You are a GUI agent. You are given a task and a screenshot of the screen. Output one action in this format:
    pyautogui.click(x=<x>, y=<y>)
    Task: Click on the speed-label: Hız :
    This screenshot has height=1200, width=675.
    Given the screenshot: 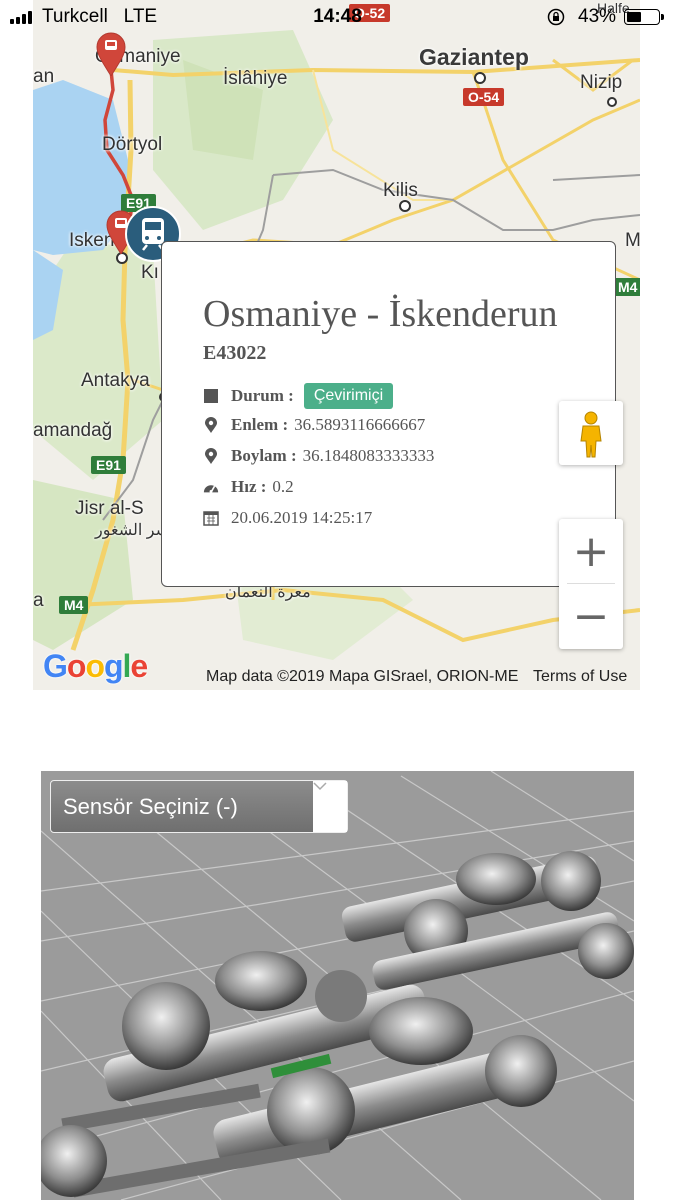 What is the action you would take?
    pyautogui.click(x=249, y=486)
    